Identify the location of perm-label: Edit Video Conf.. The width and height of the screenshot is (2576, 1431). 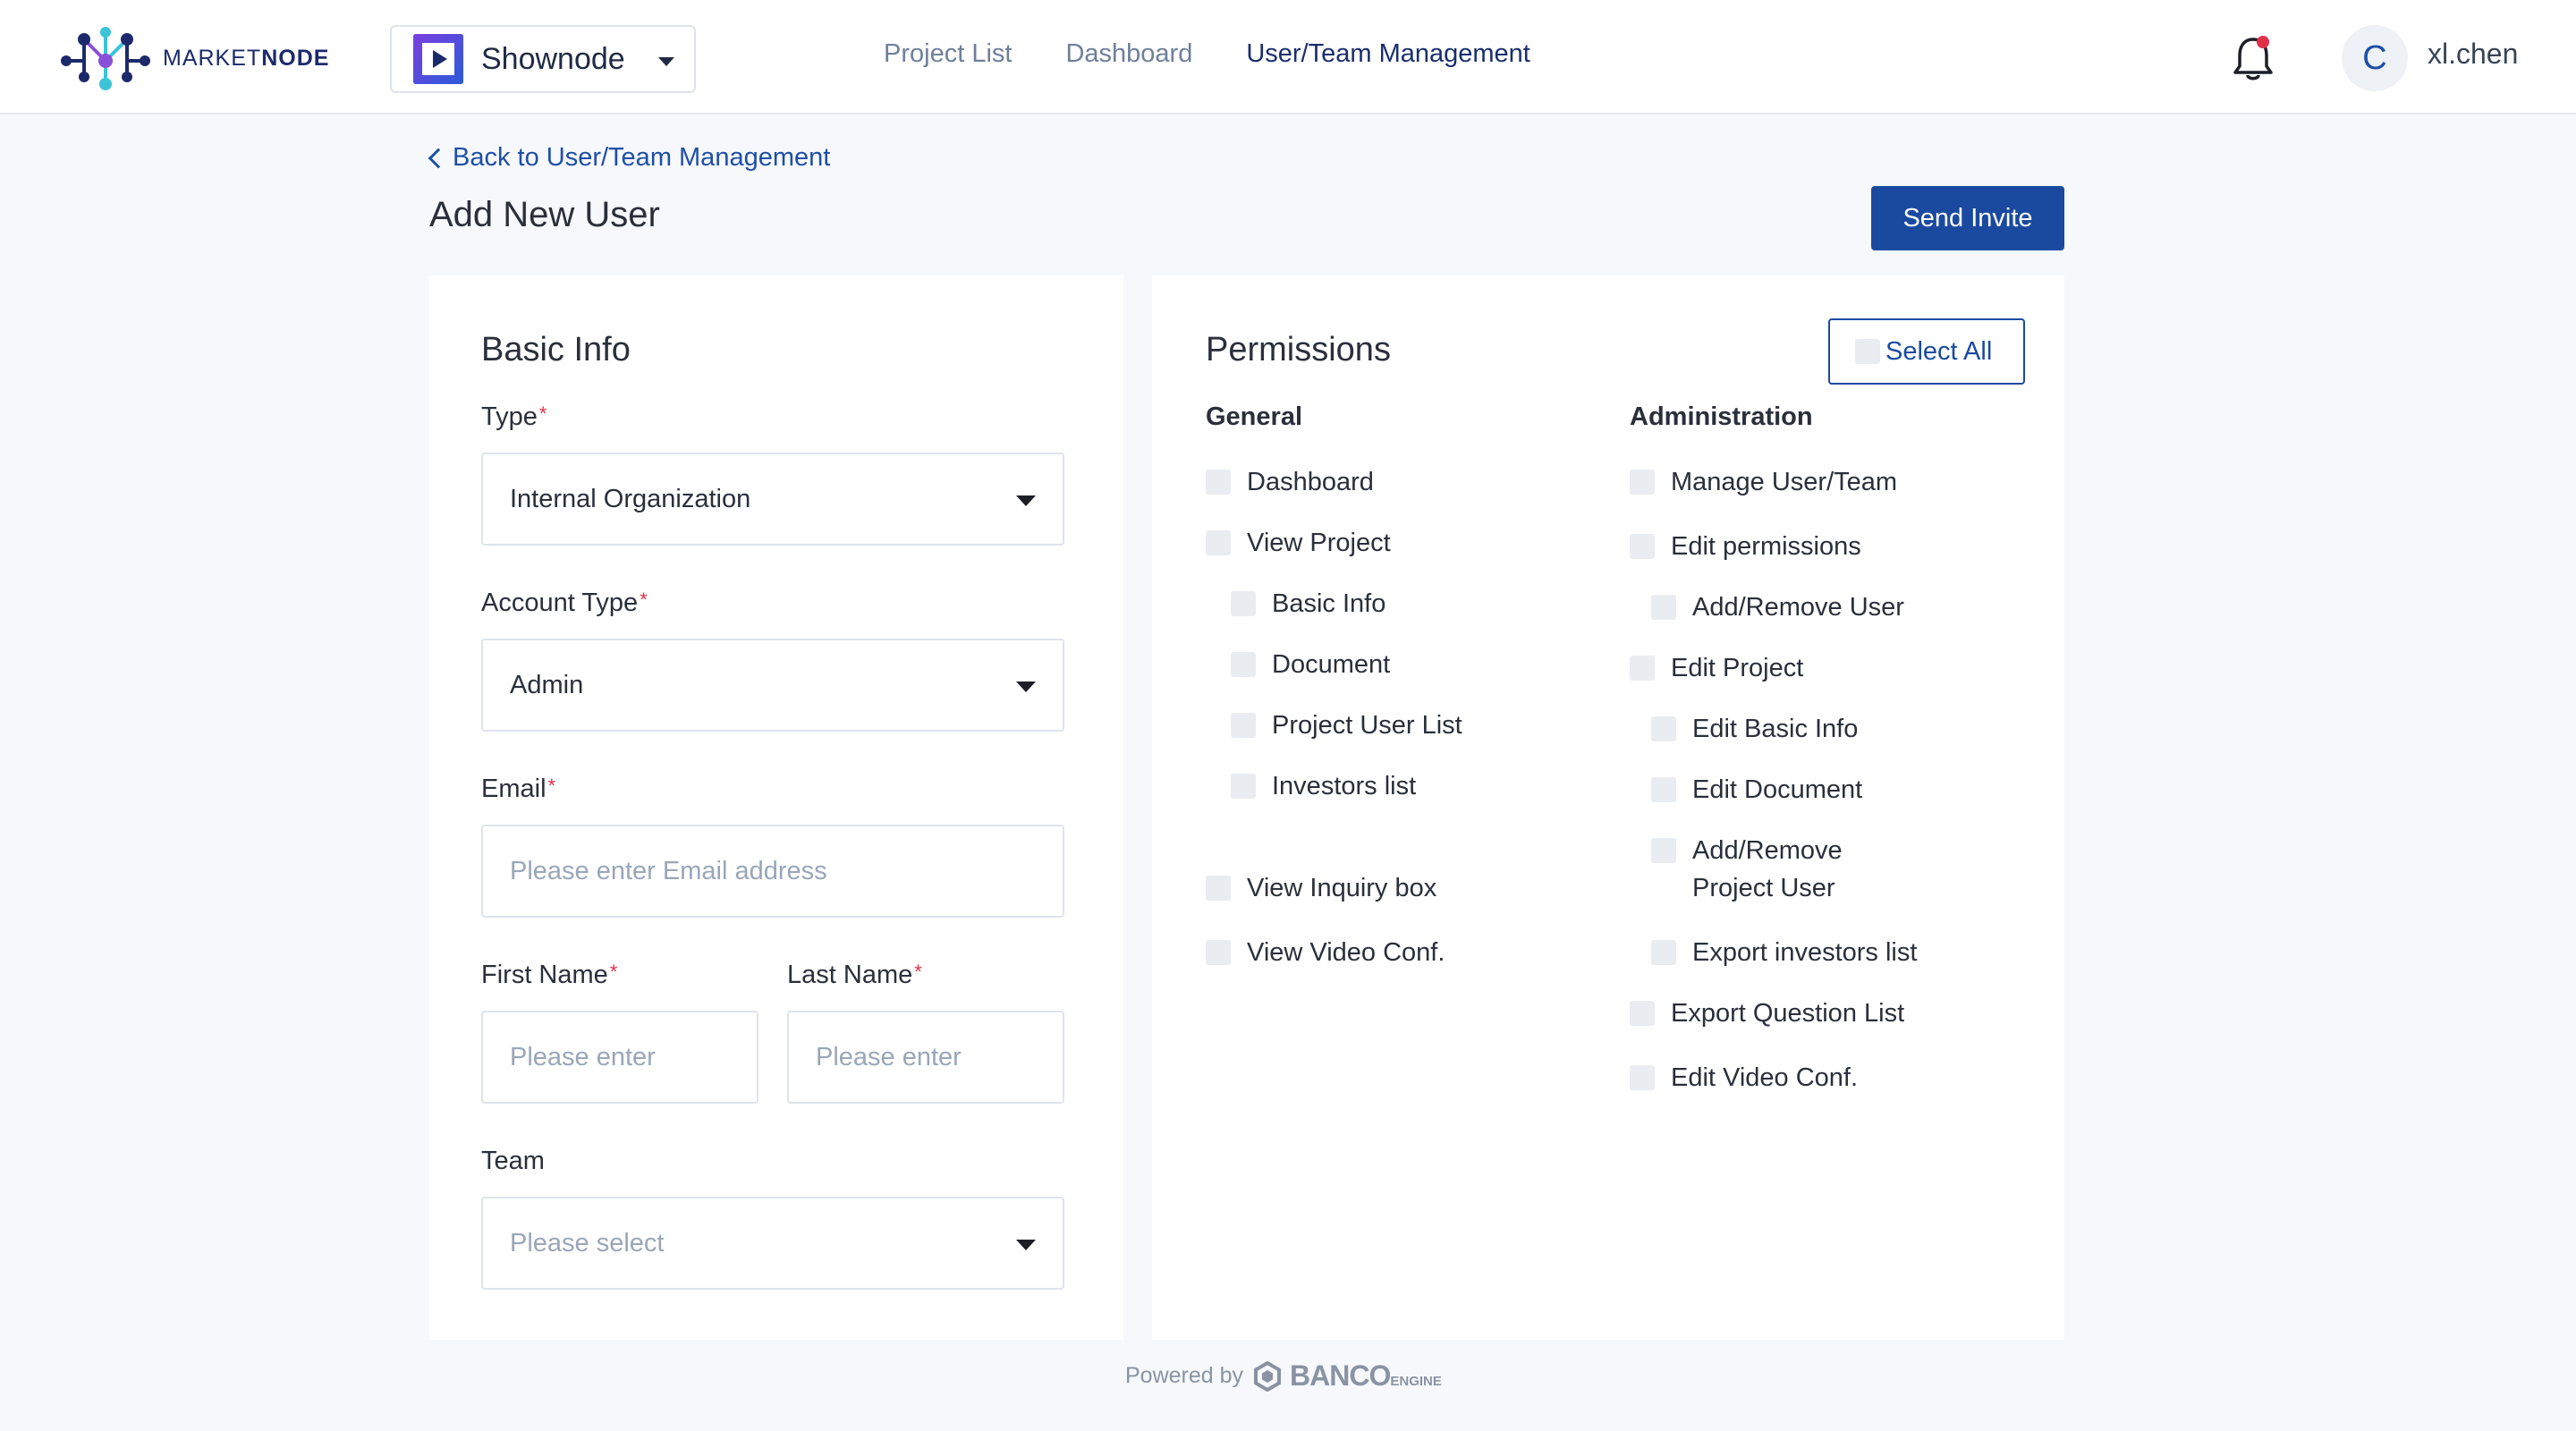
(1765, 1078).